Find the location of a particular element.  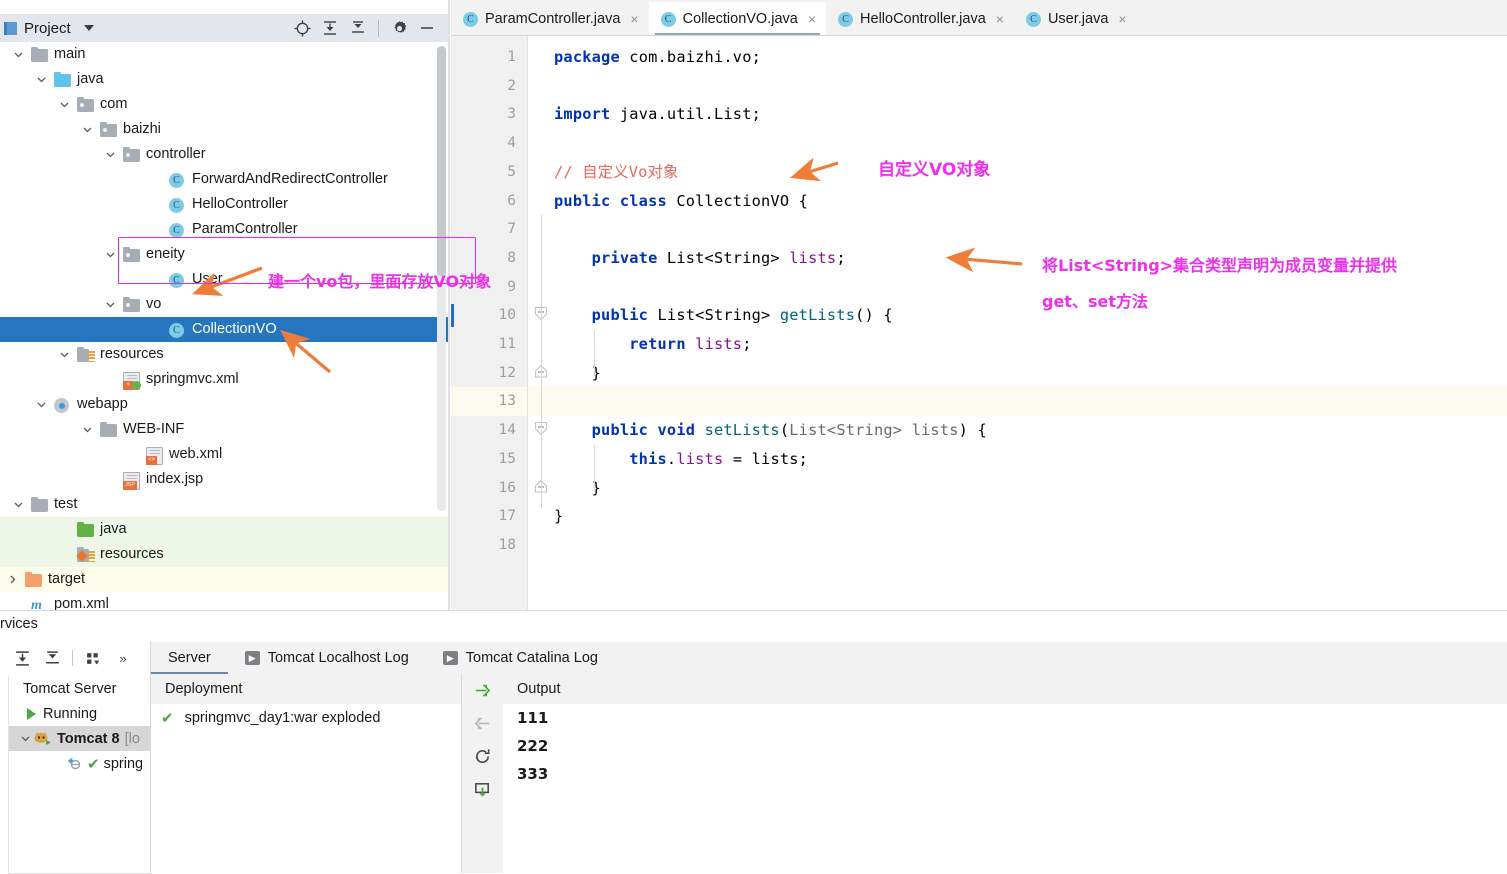

line-number: 15 is located at coordinates (507, 458).